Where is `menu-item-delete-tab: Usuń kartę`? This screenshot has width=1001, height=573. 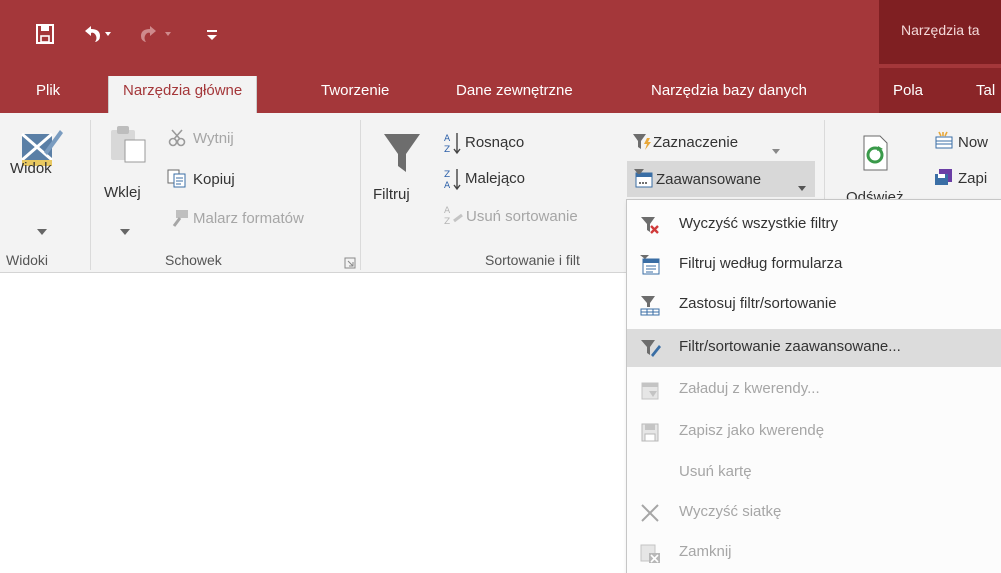 menu-item-delete-tab: Usuń kartę is located at coordinates (814, 473).